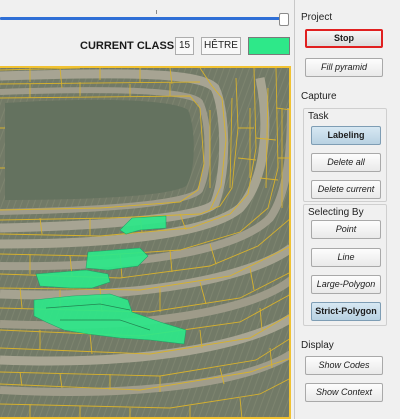 The height and width of the screenshot is (419, 400). What do you see at coordinates (318, 116) in the screenshot?
I see `task-title: Task` at bounding box center [318, 116].